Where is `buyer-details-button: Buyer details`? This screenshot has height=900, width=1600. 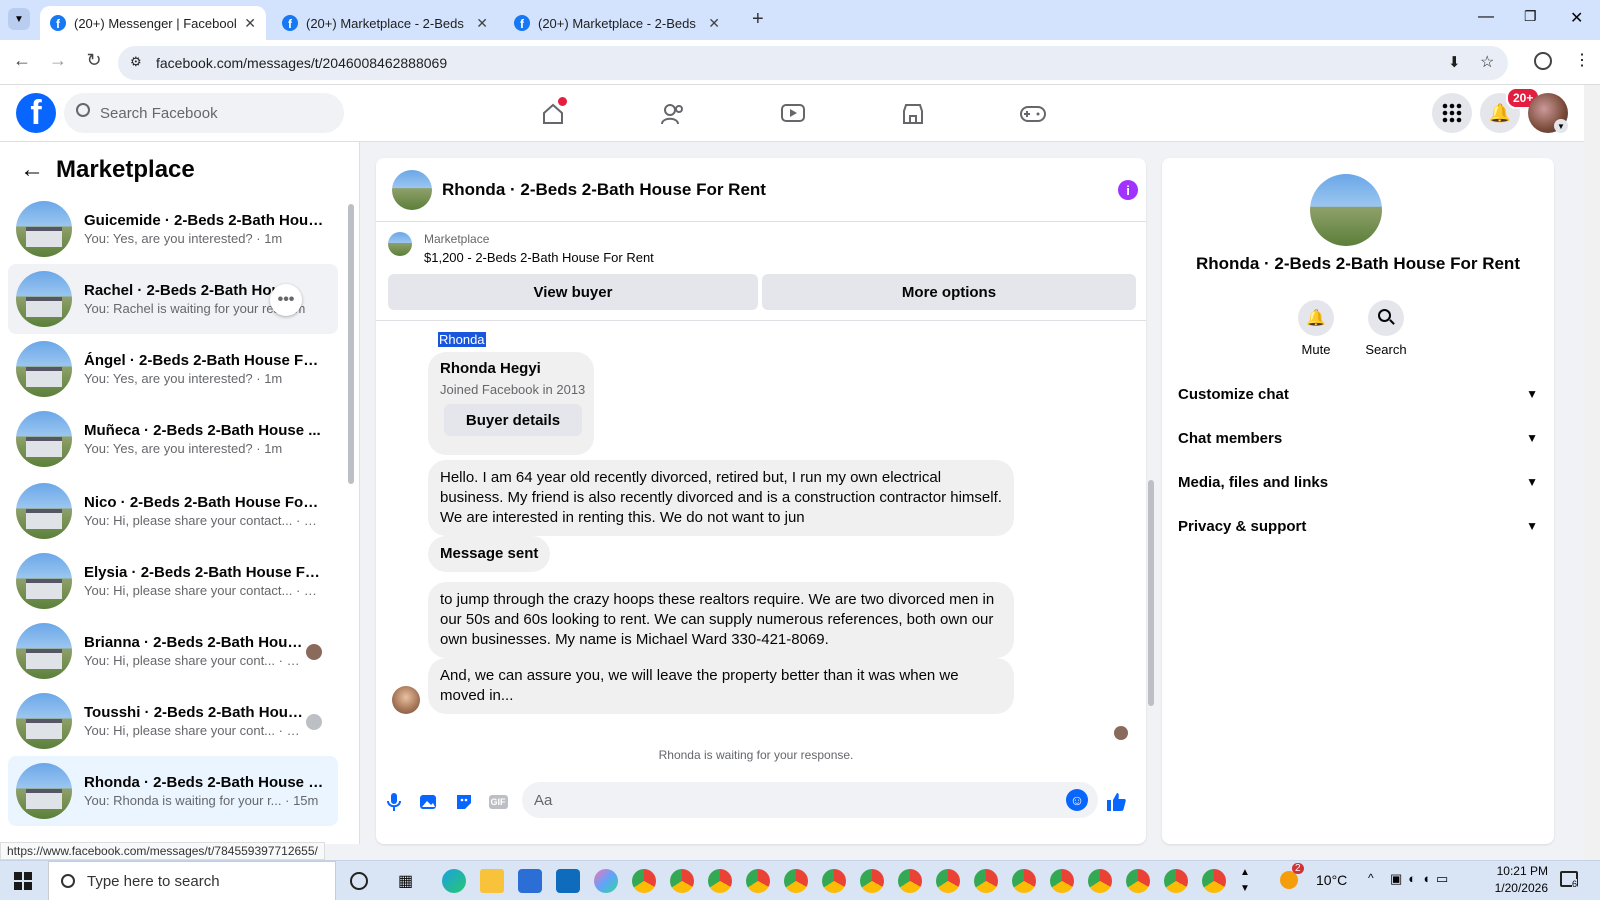 buyer-details-button: Buyer details is located at coordinates (513, 420).